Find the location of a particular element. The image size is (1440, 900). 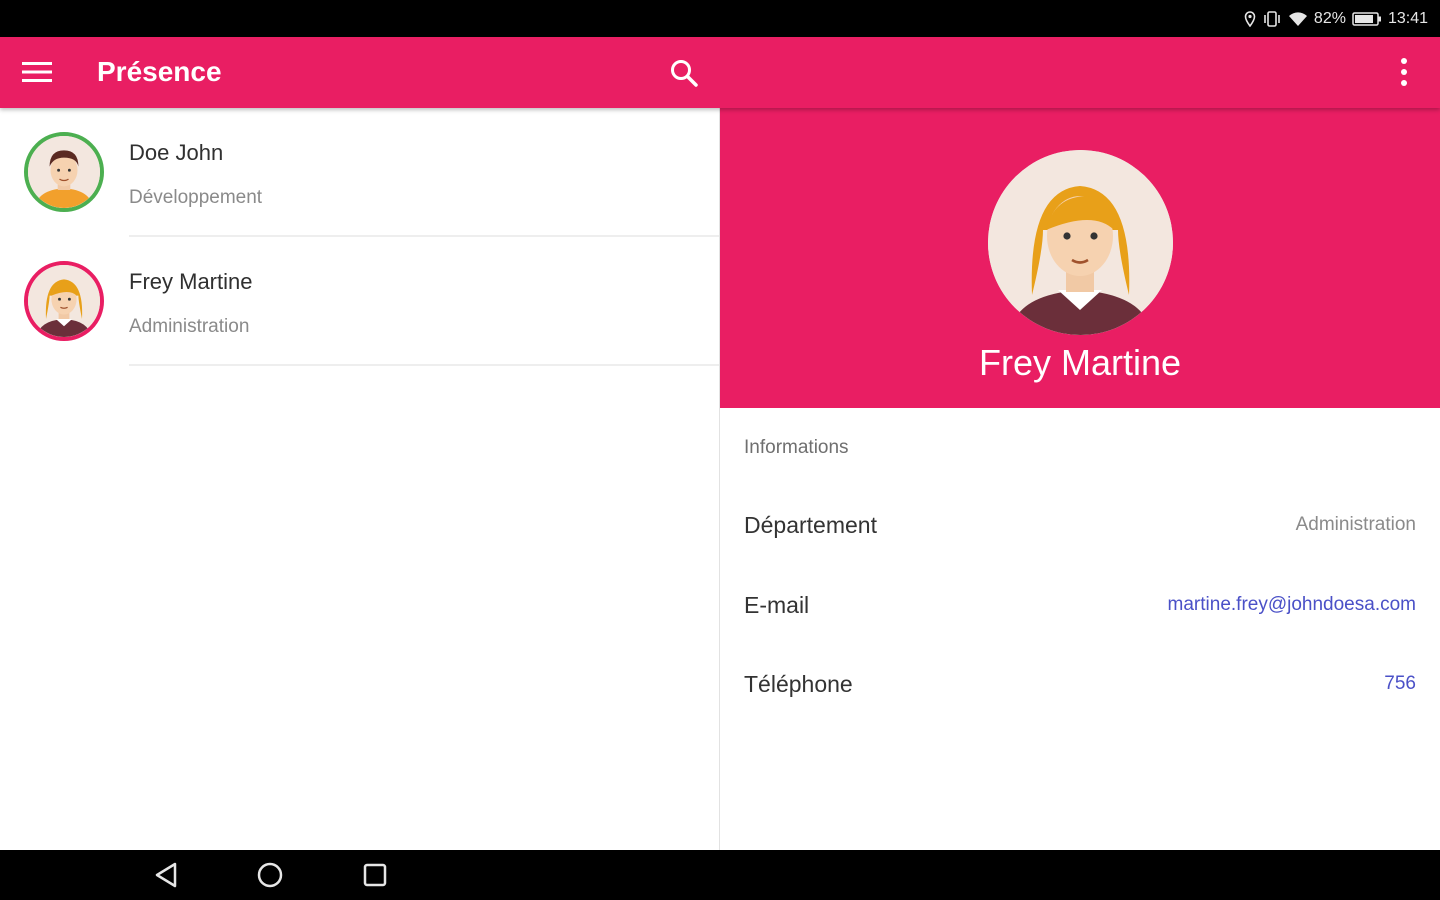

info-row-department: Département Administration is located at coordinates (1080, 532).